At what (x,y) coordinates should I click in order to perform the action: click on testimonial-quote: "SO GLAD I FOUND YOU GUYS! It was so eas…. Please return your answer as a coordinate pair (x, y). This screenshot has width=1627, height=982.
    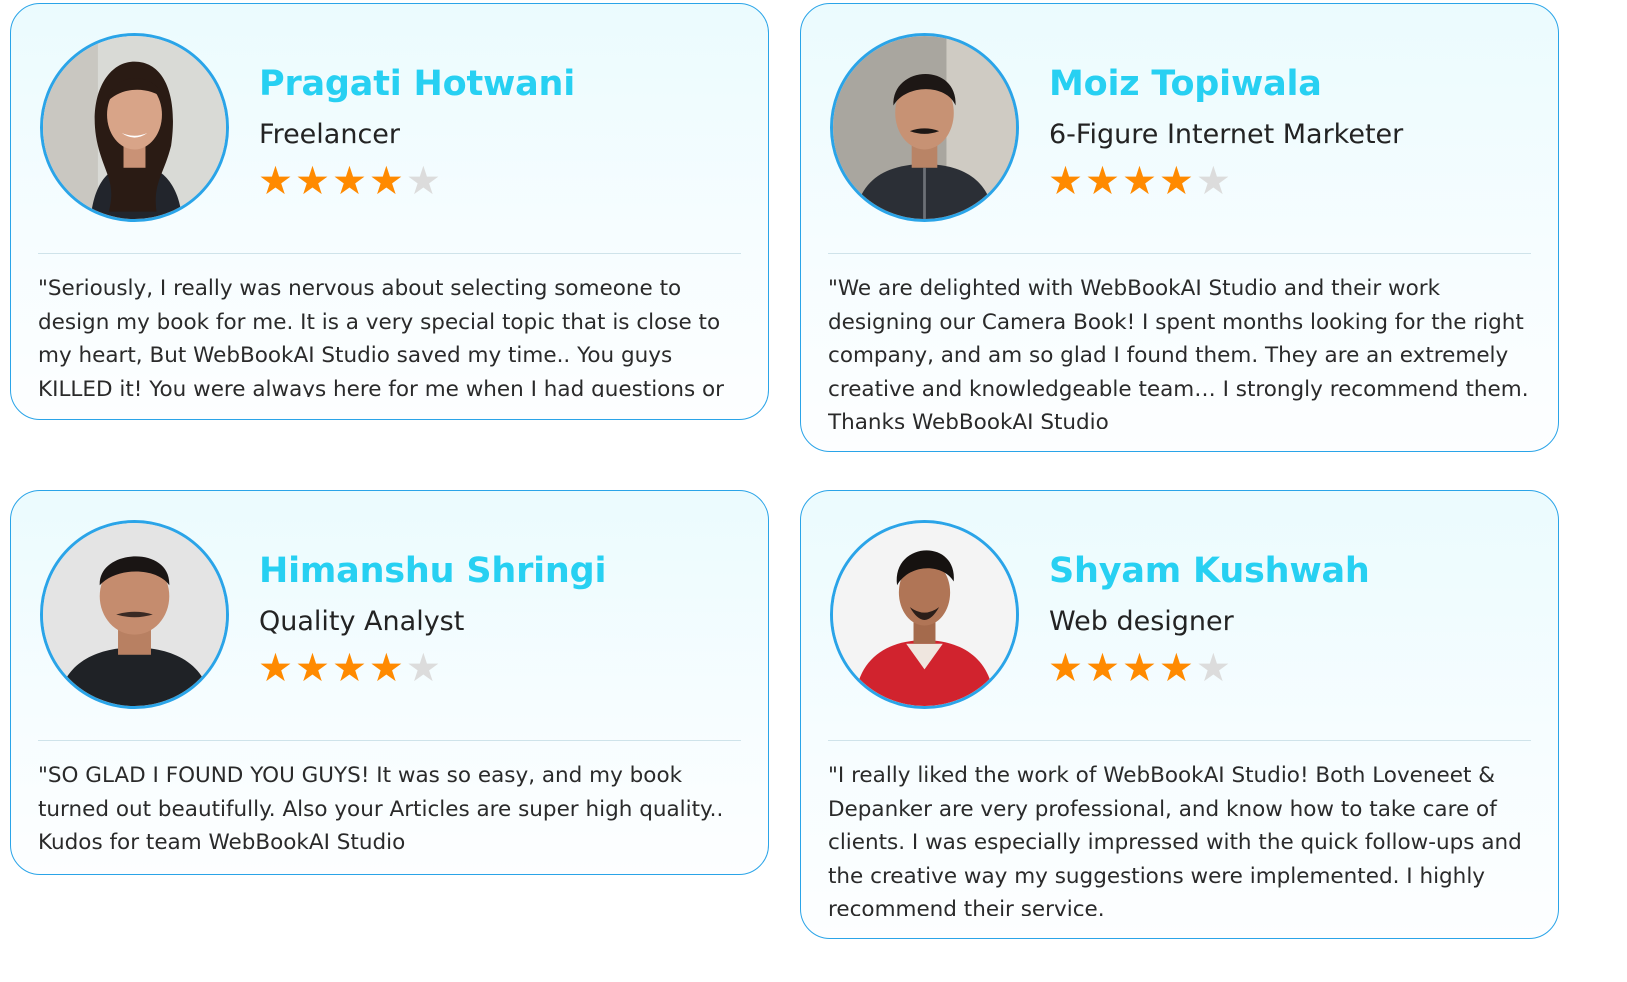
    Looking at the image, I should click on (381, 807).